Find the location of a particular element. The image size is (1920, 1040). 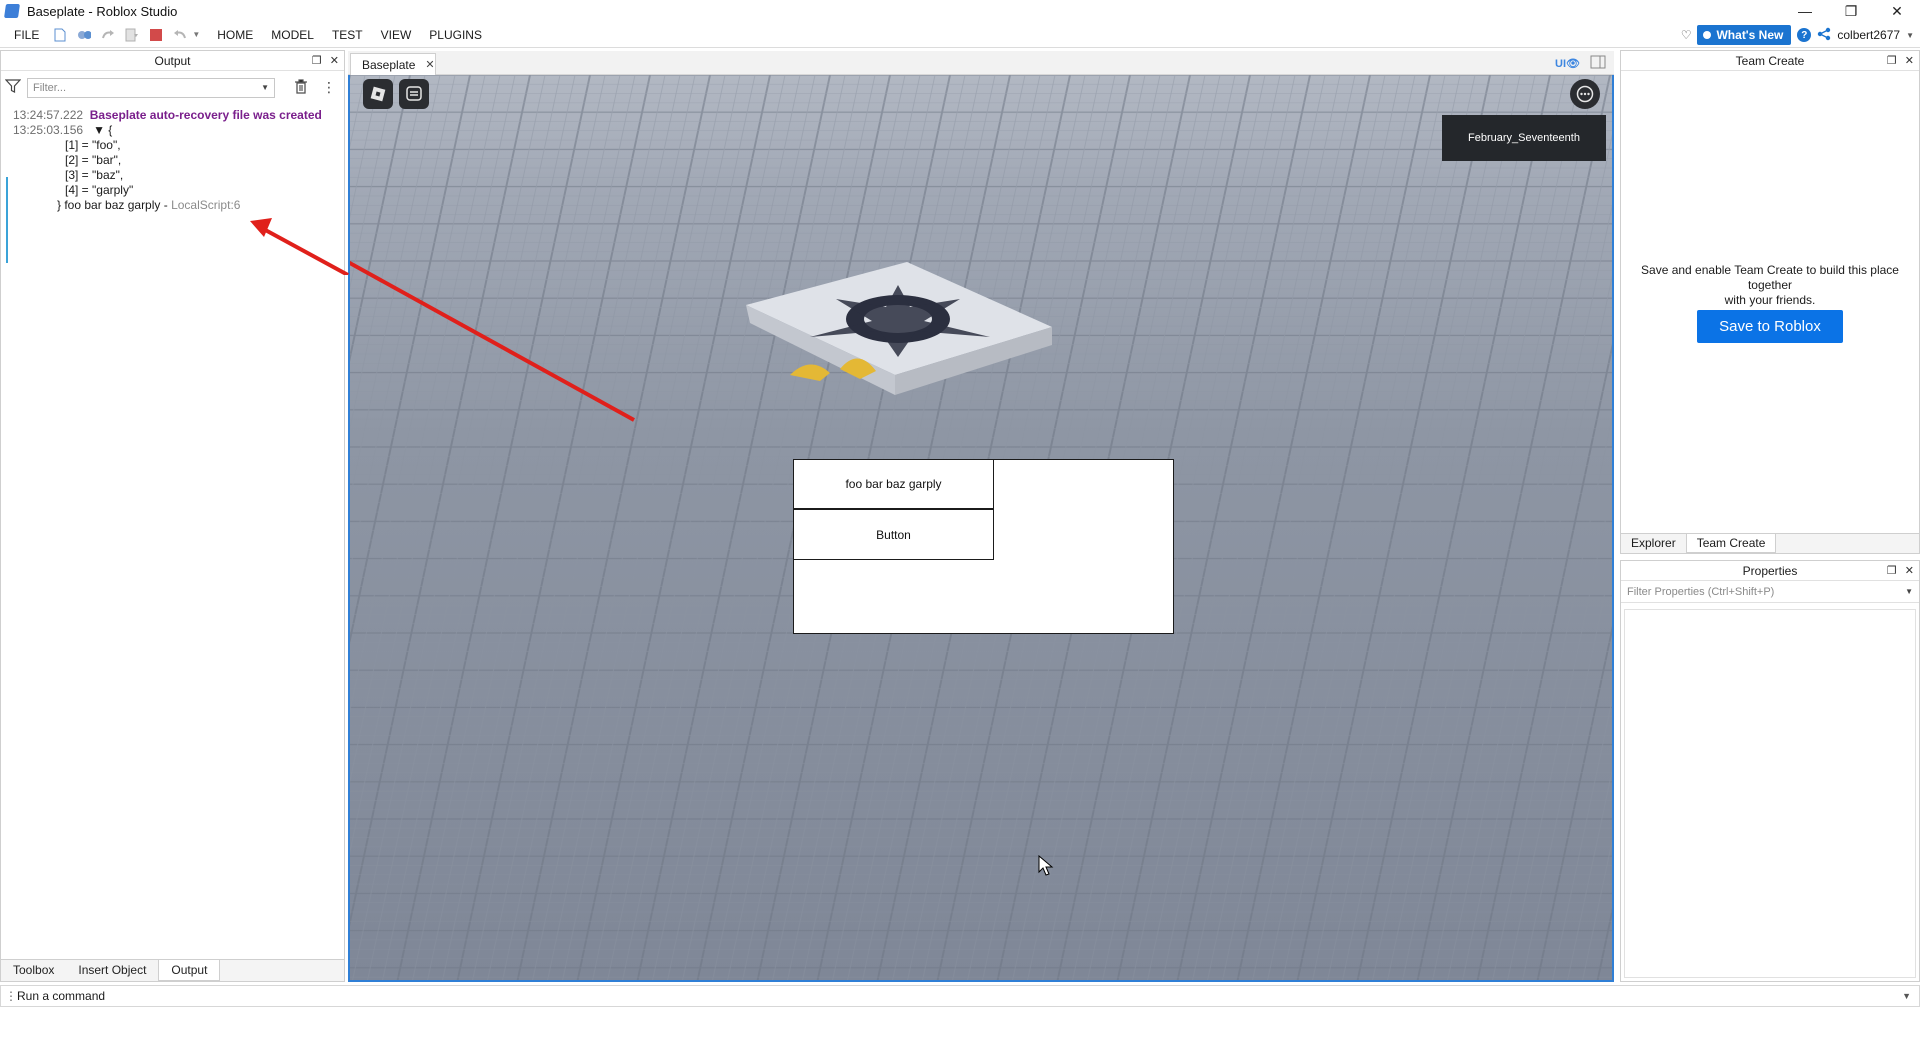

log-table-entry: [1] = "foo", is located at coordinates (93, 145).